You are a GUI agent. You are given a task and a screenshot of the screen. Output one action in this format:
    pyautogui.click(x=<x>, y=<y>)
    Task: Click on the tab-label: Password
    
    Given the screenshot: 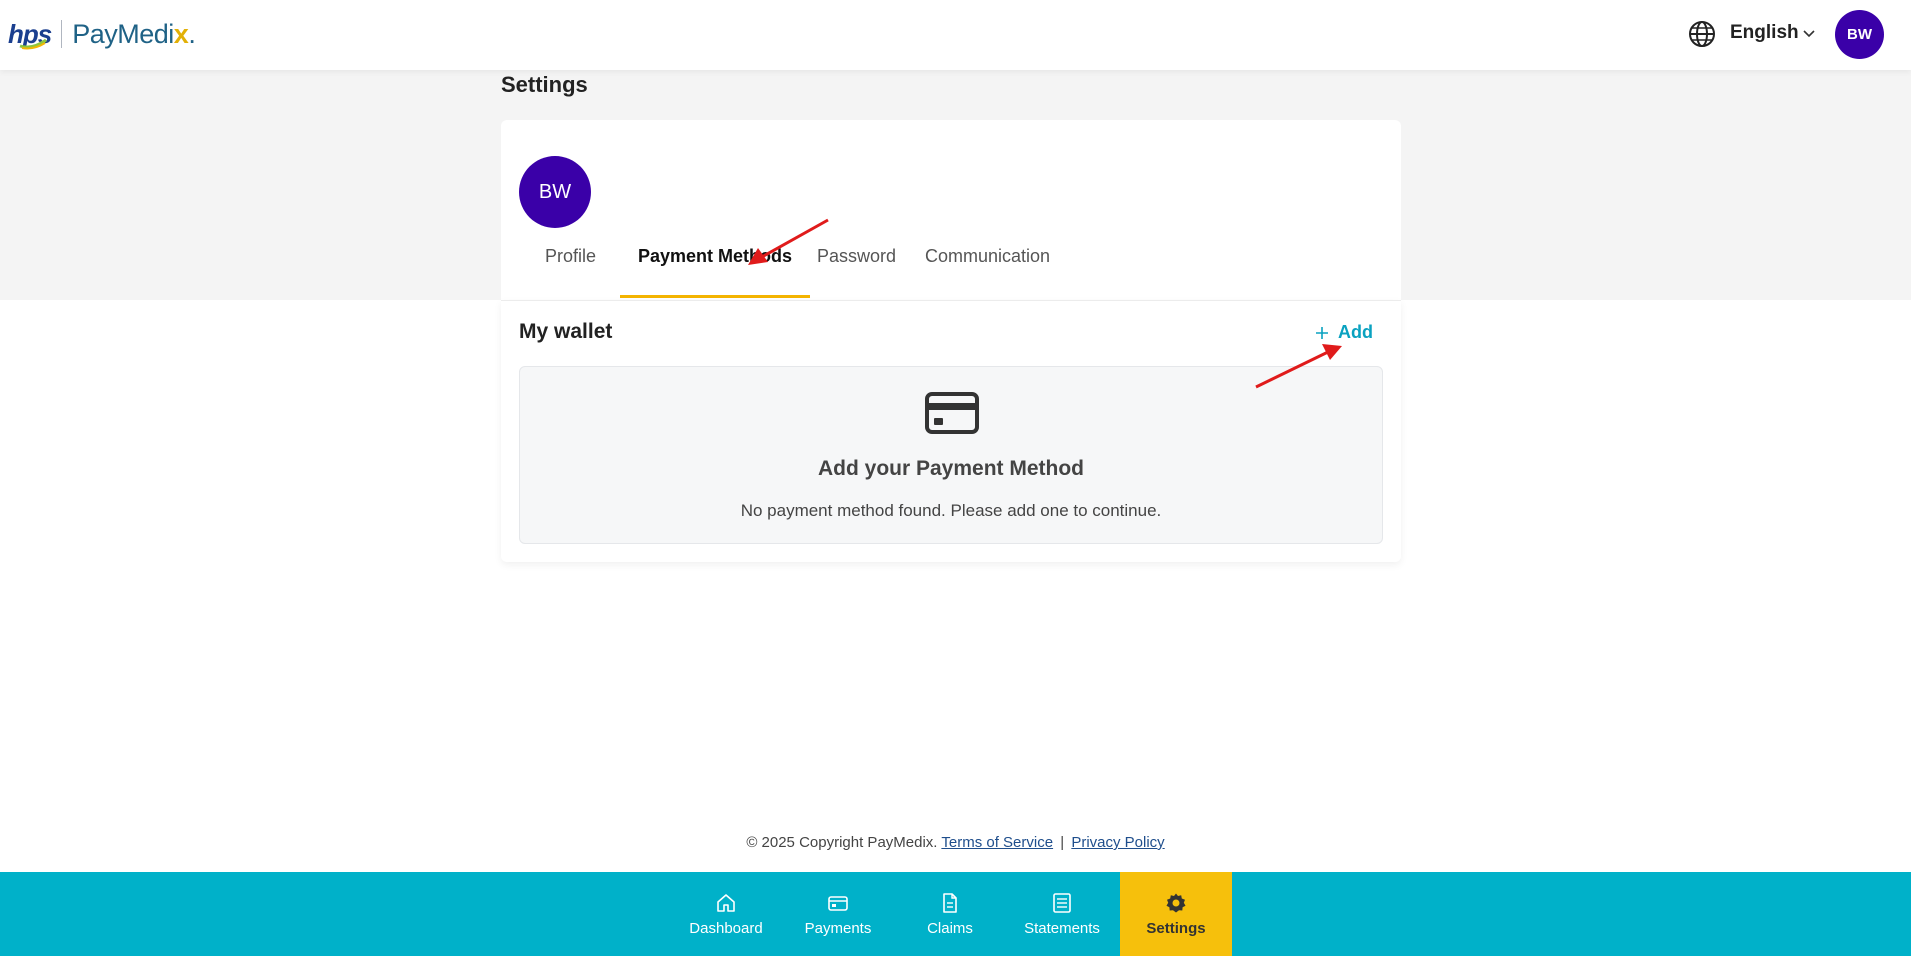 What is the action you would take?
    pyautogui.click(x=857, y=256)
    